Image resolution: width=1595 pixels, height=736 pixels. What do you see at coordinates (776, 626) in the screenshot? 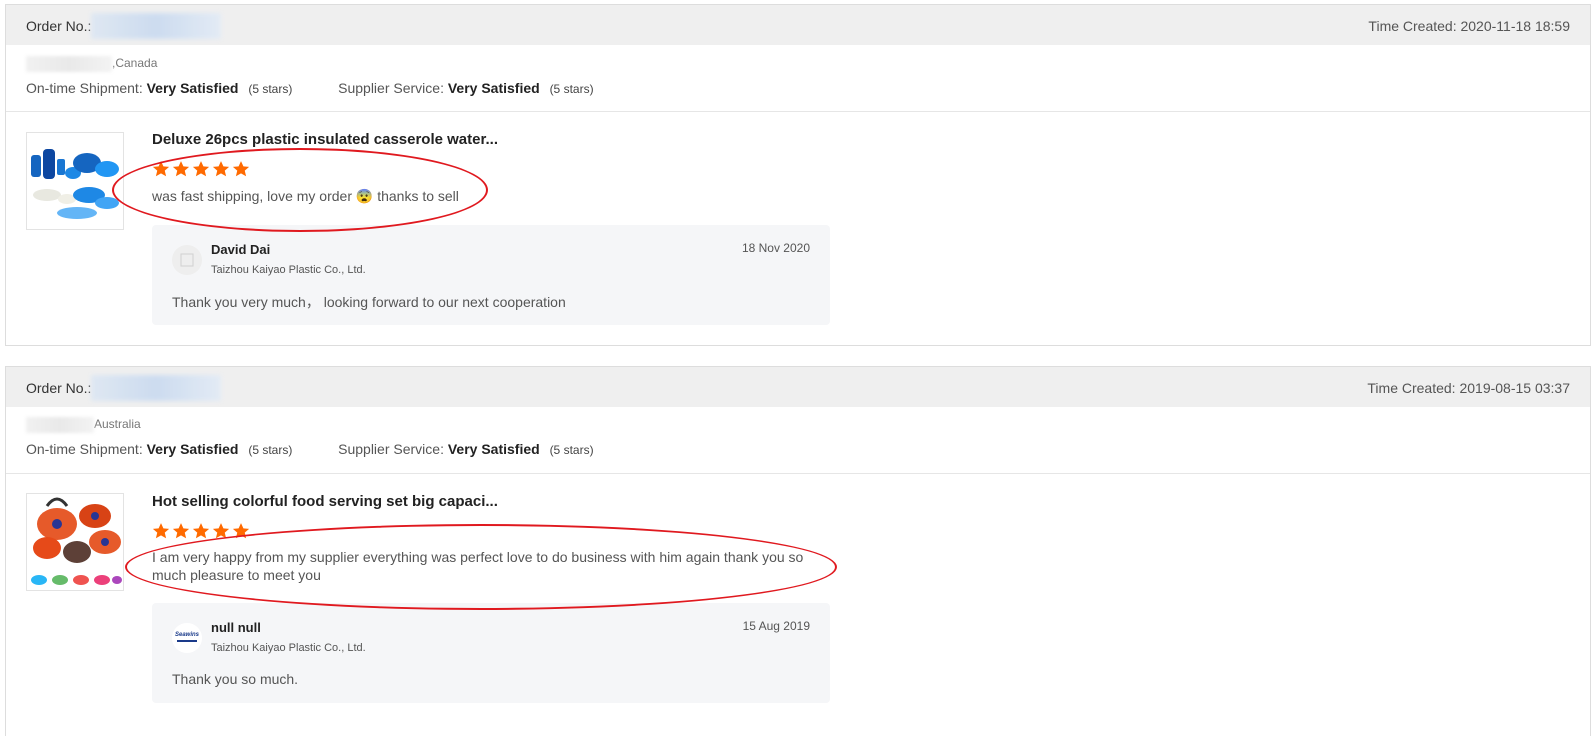
I see `reply-date: 15 Aug 2019` at bounding box center [776, 626].